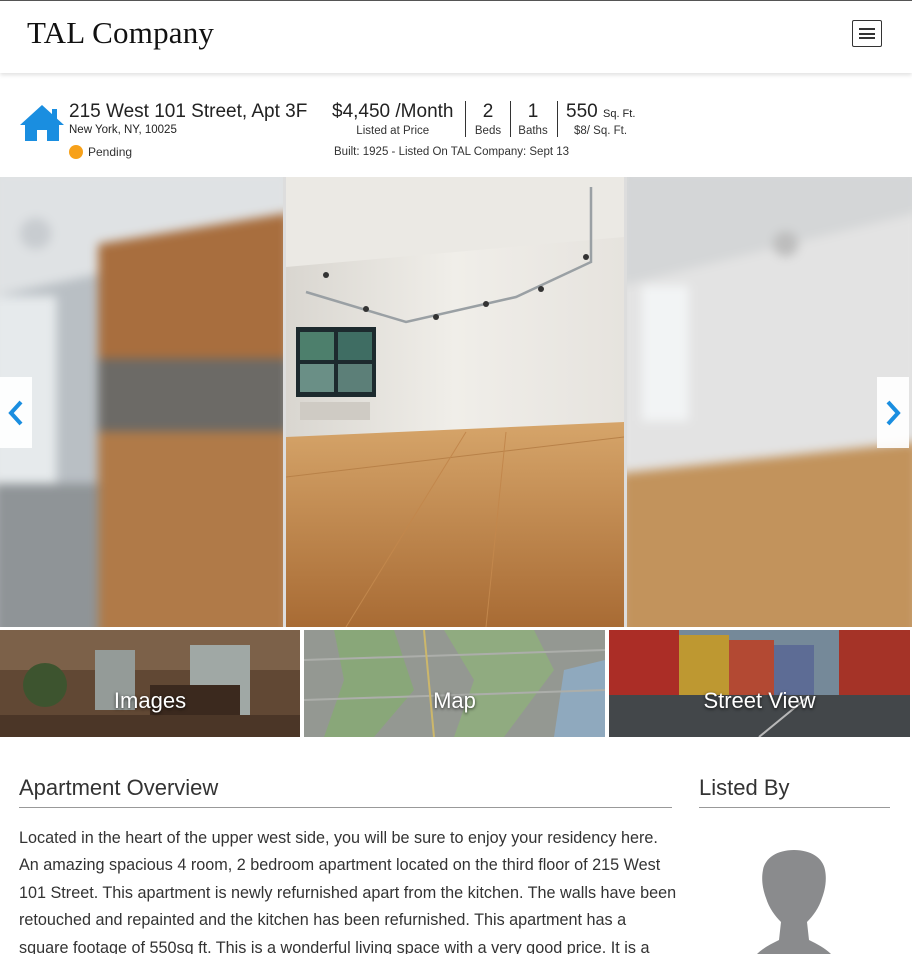 This screenshot has width=912, height=954. I want to click on kitchen-scene, so click(141, 402).